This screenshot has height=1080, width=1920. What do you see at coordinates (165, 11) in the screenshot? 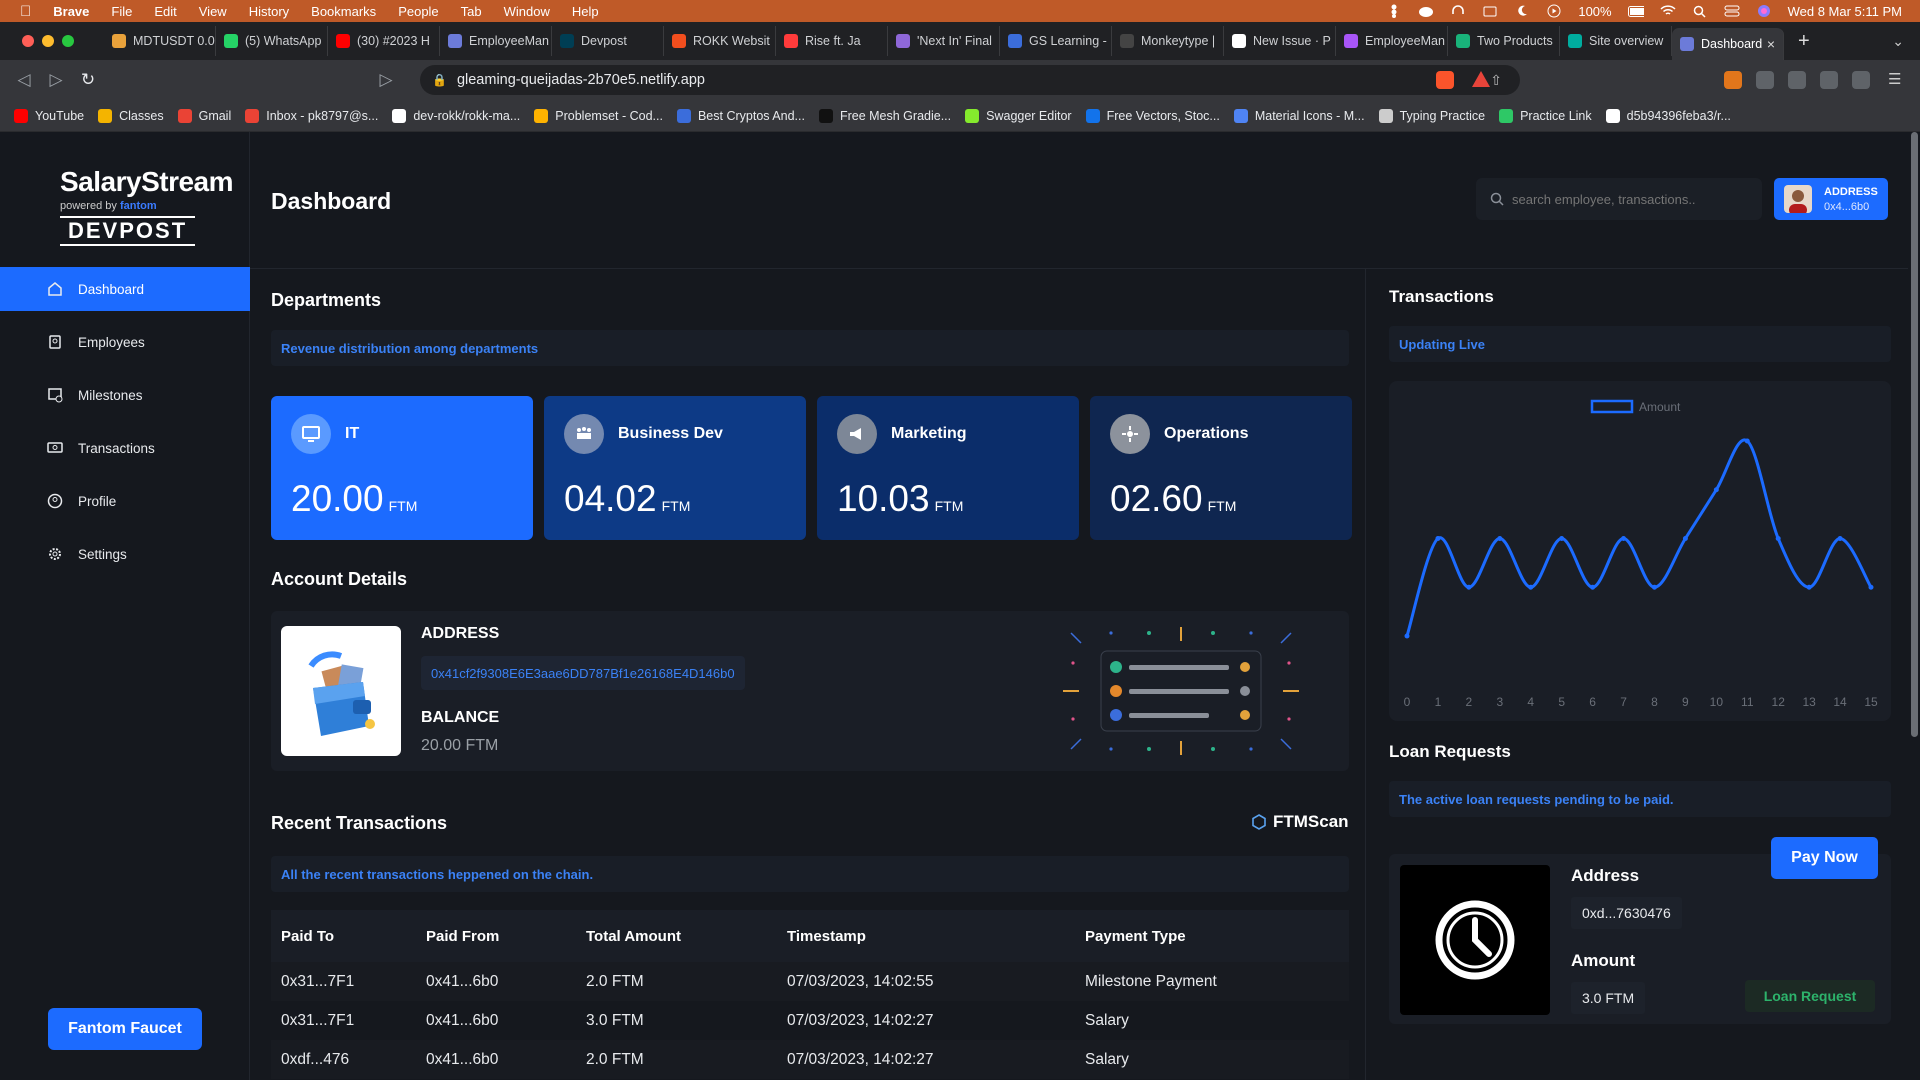
I see `menu-edit: Edit` at bounding box center [165, 11].